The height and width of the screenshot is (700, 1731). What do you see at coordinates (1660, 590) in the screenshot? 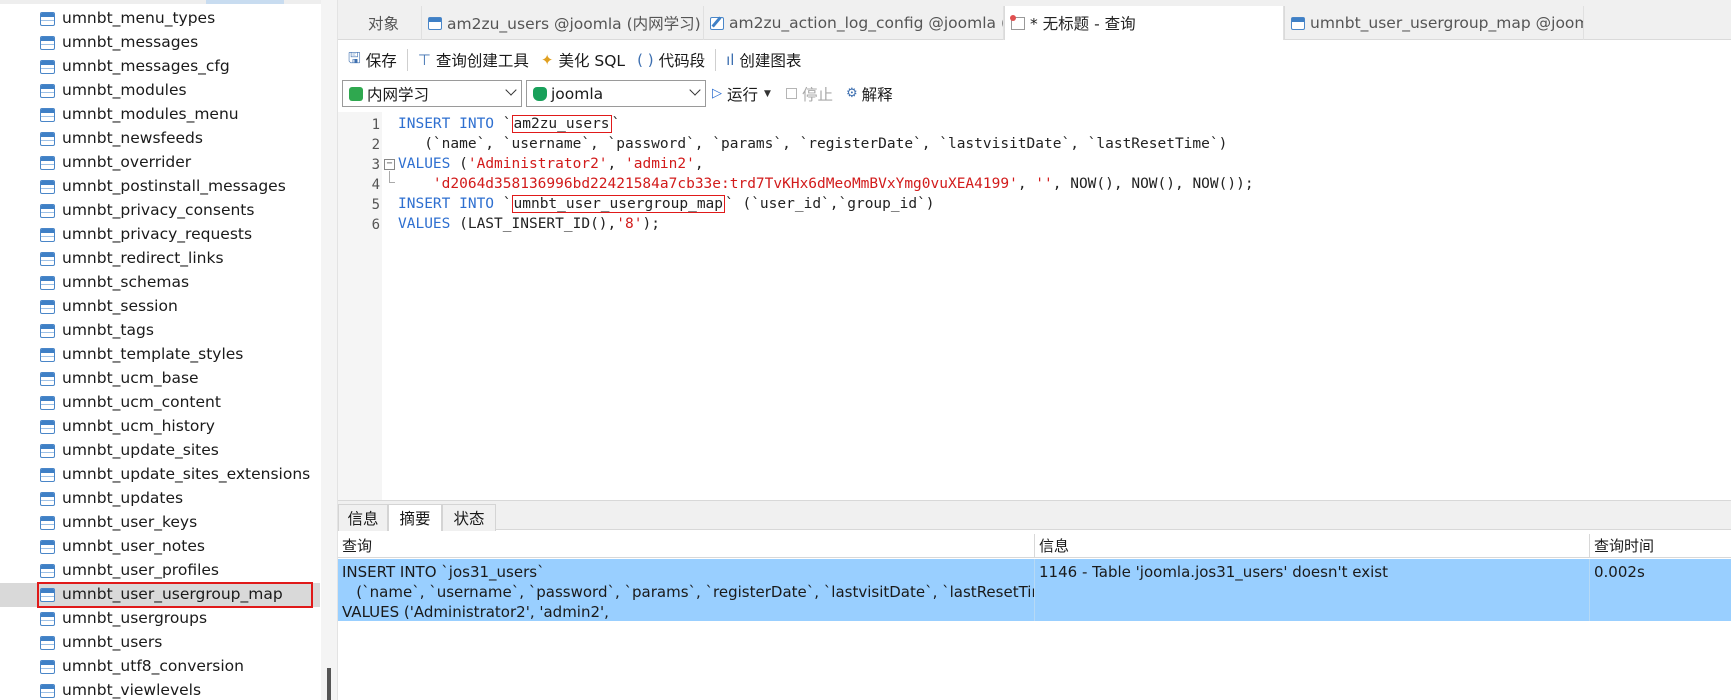
I see `result-cell-time: 0.002s` at bounding box center [1660, 590].